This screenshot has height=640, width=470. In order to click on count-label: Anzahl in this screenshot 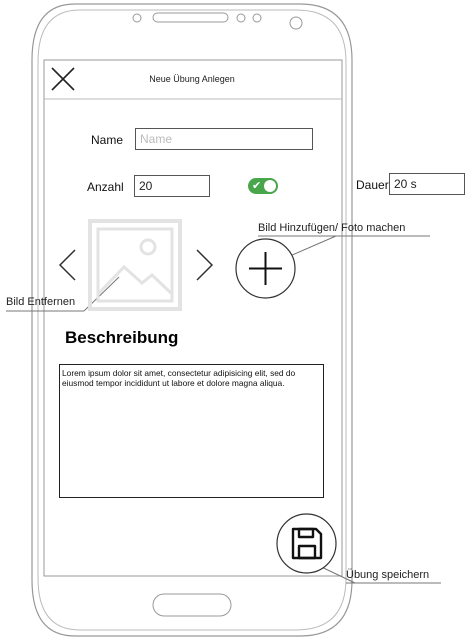, I will do `click(105, 187)`.